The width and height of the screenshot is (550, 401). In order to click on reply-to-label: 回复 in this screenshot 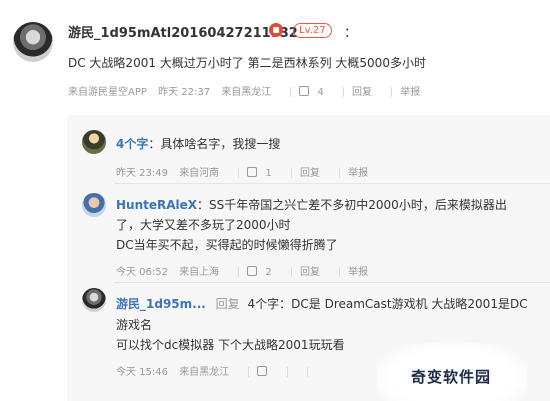, I will do `click(227, 304)`.